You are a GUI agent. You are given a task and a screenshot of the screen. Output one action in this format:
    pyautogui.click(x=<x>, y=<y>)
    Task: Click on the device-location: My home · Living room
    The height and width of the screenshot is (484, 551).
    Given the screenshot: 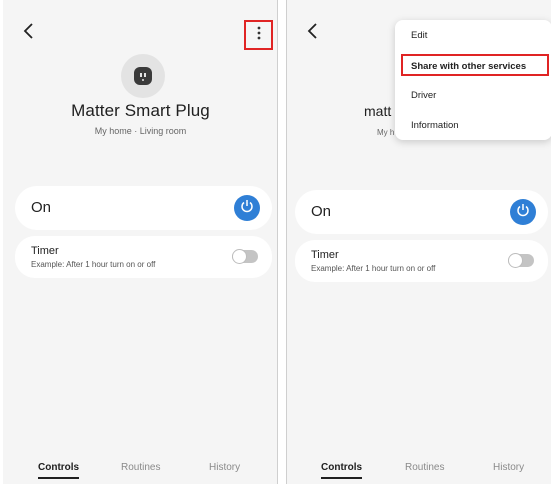 What is the action you would take?
    pyautogui.click(x=140, y=131)
    